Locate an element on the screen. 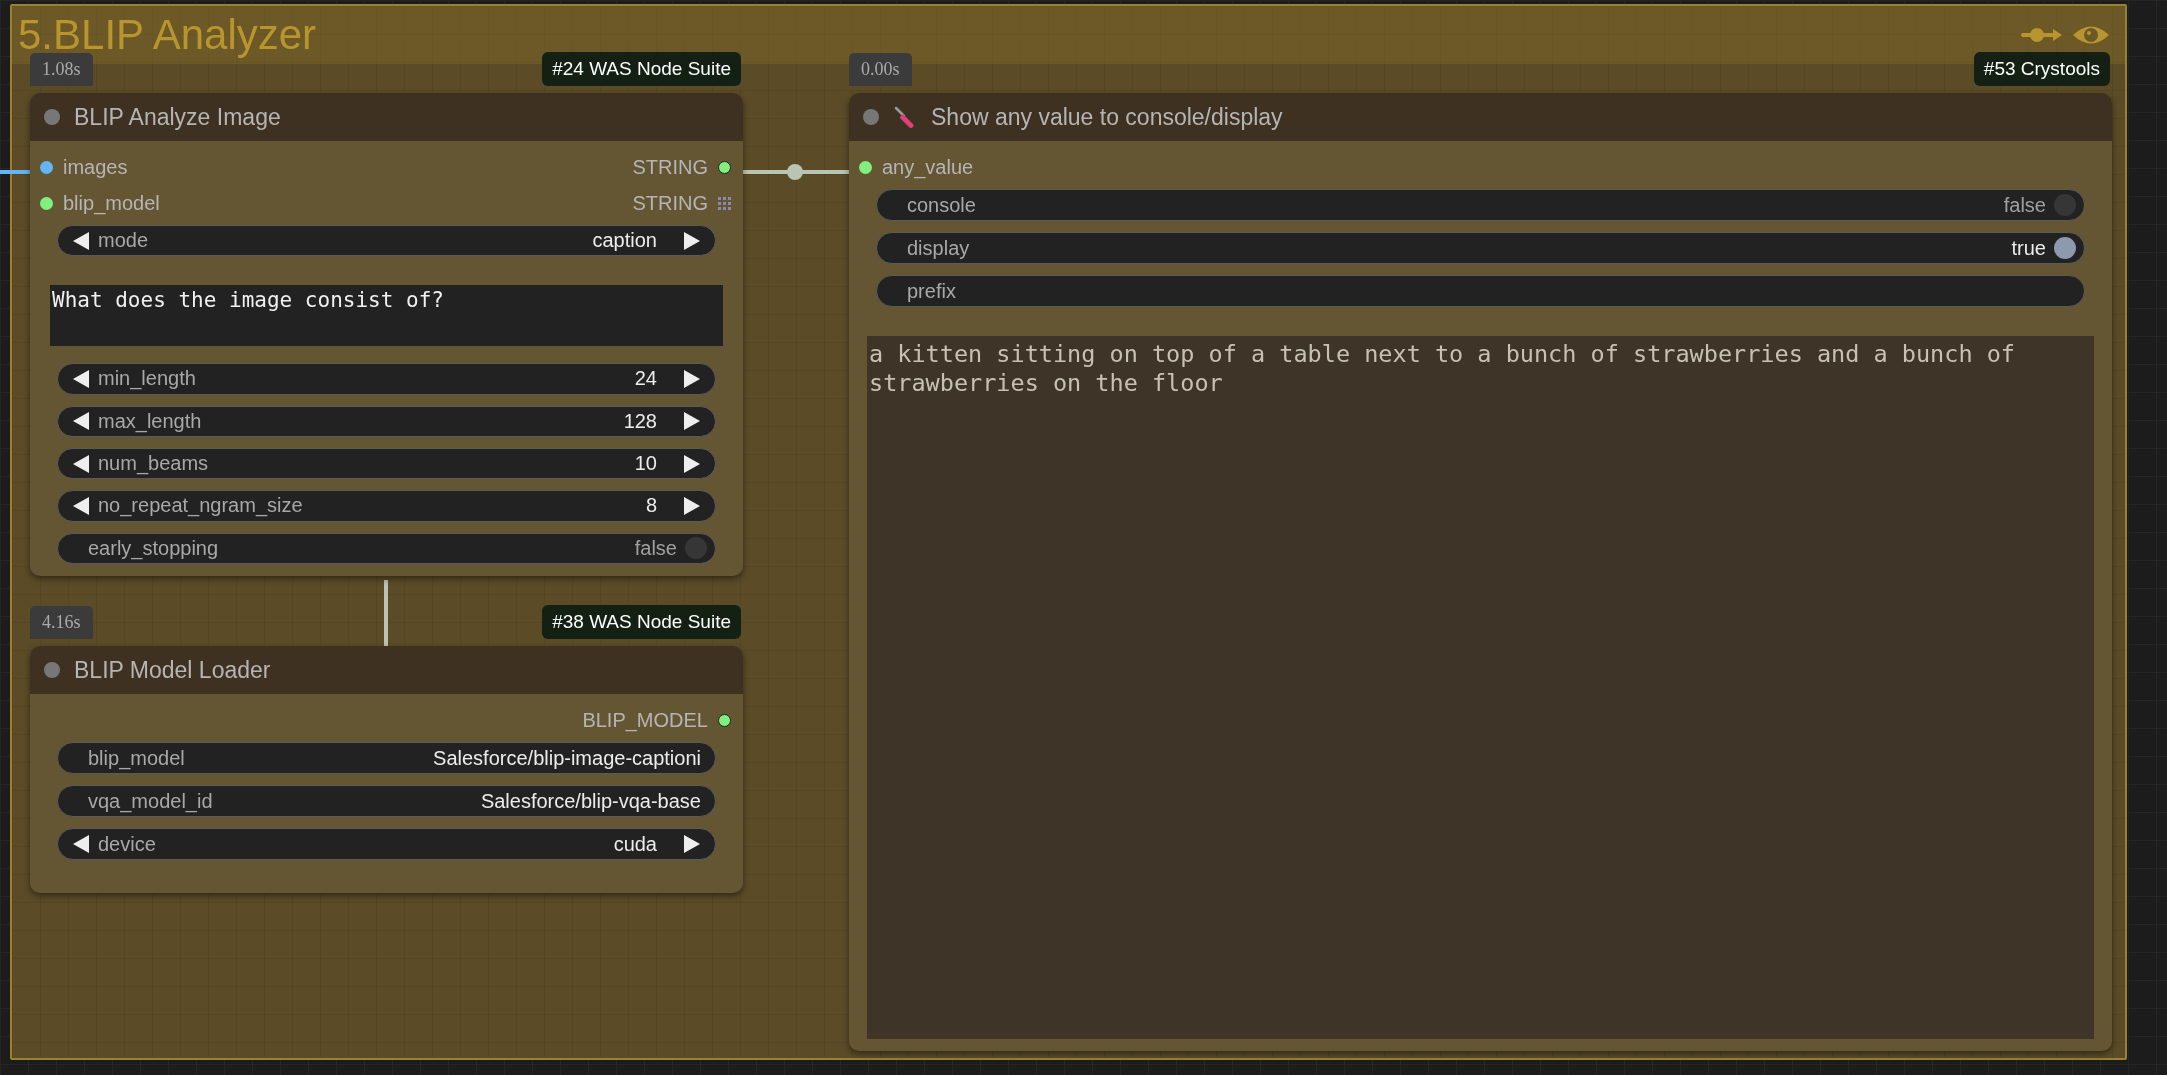  toggle-widget: display true is located at coordinates (1480, 248).